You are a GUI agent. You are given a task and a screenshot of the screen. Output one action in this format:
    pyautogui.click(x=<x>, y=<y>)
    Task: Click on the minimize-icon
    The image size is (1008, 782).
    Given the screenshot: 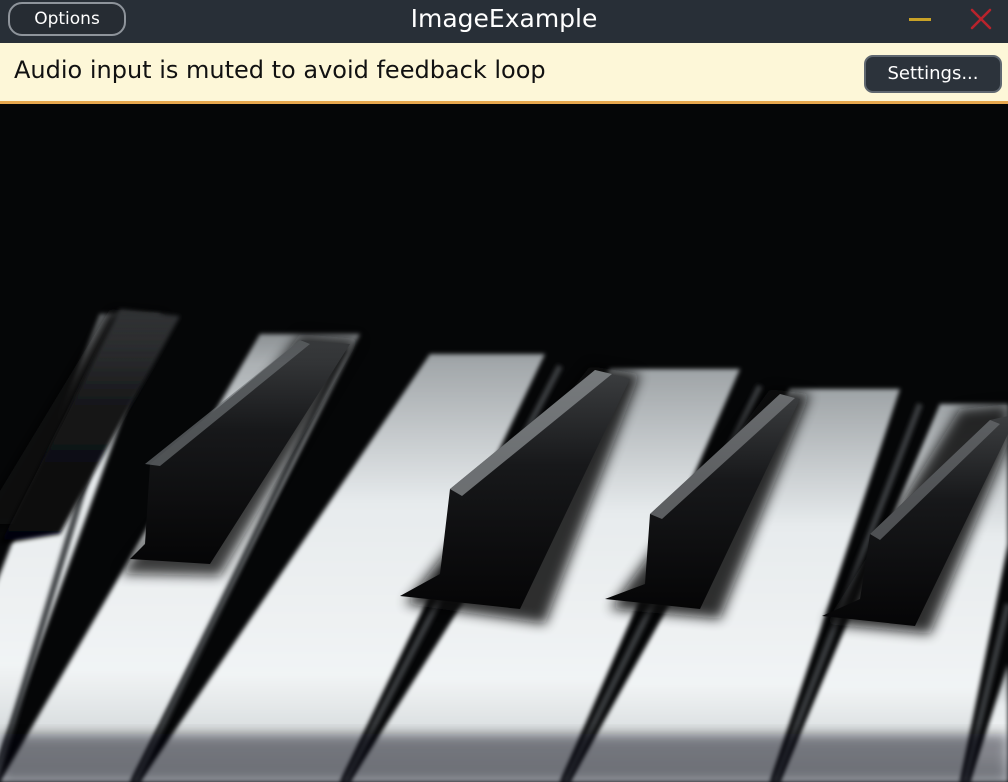 What is the action you would take?
    pyautogui.click(x=920, y=19)
    